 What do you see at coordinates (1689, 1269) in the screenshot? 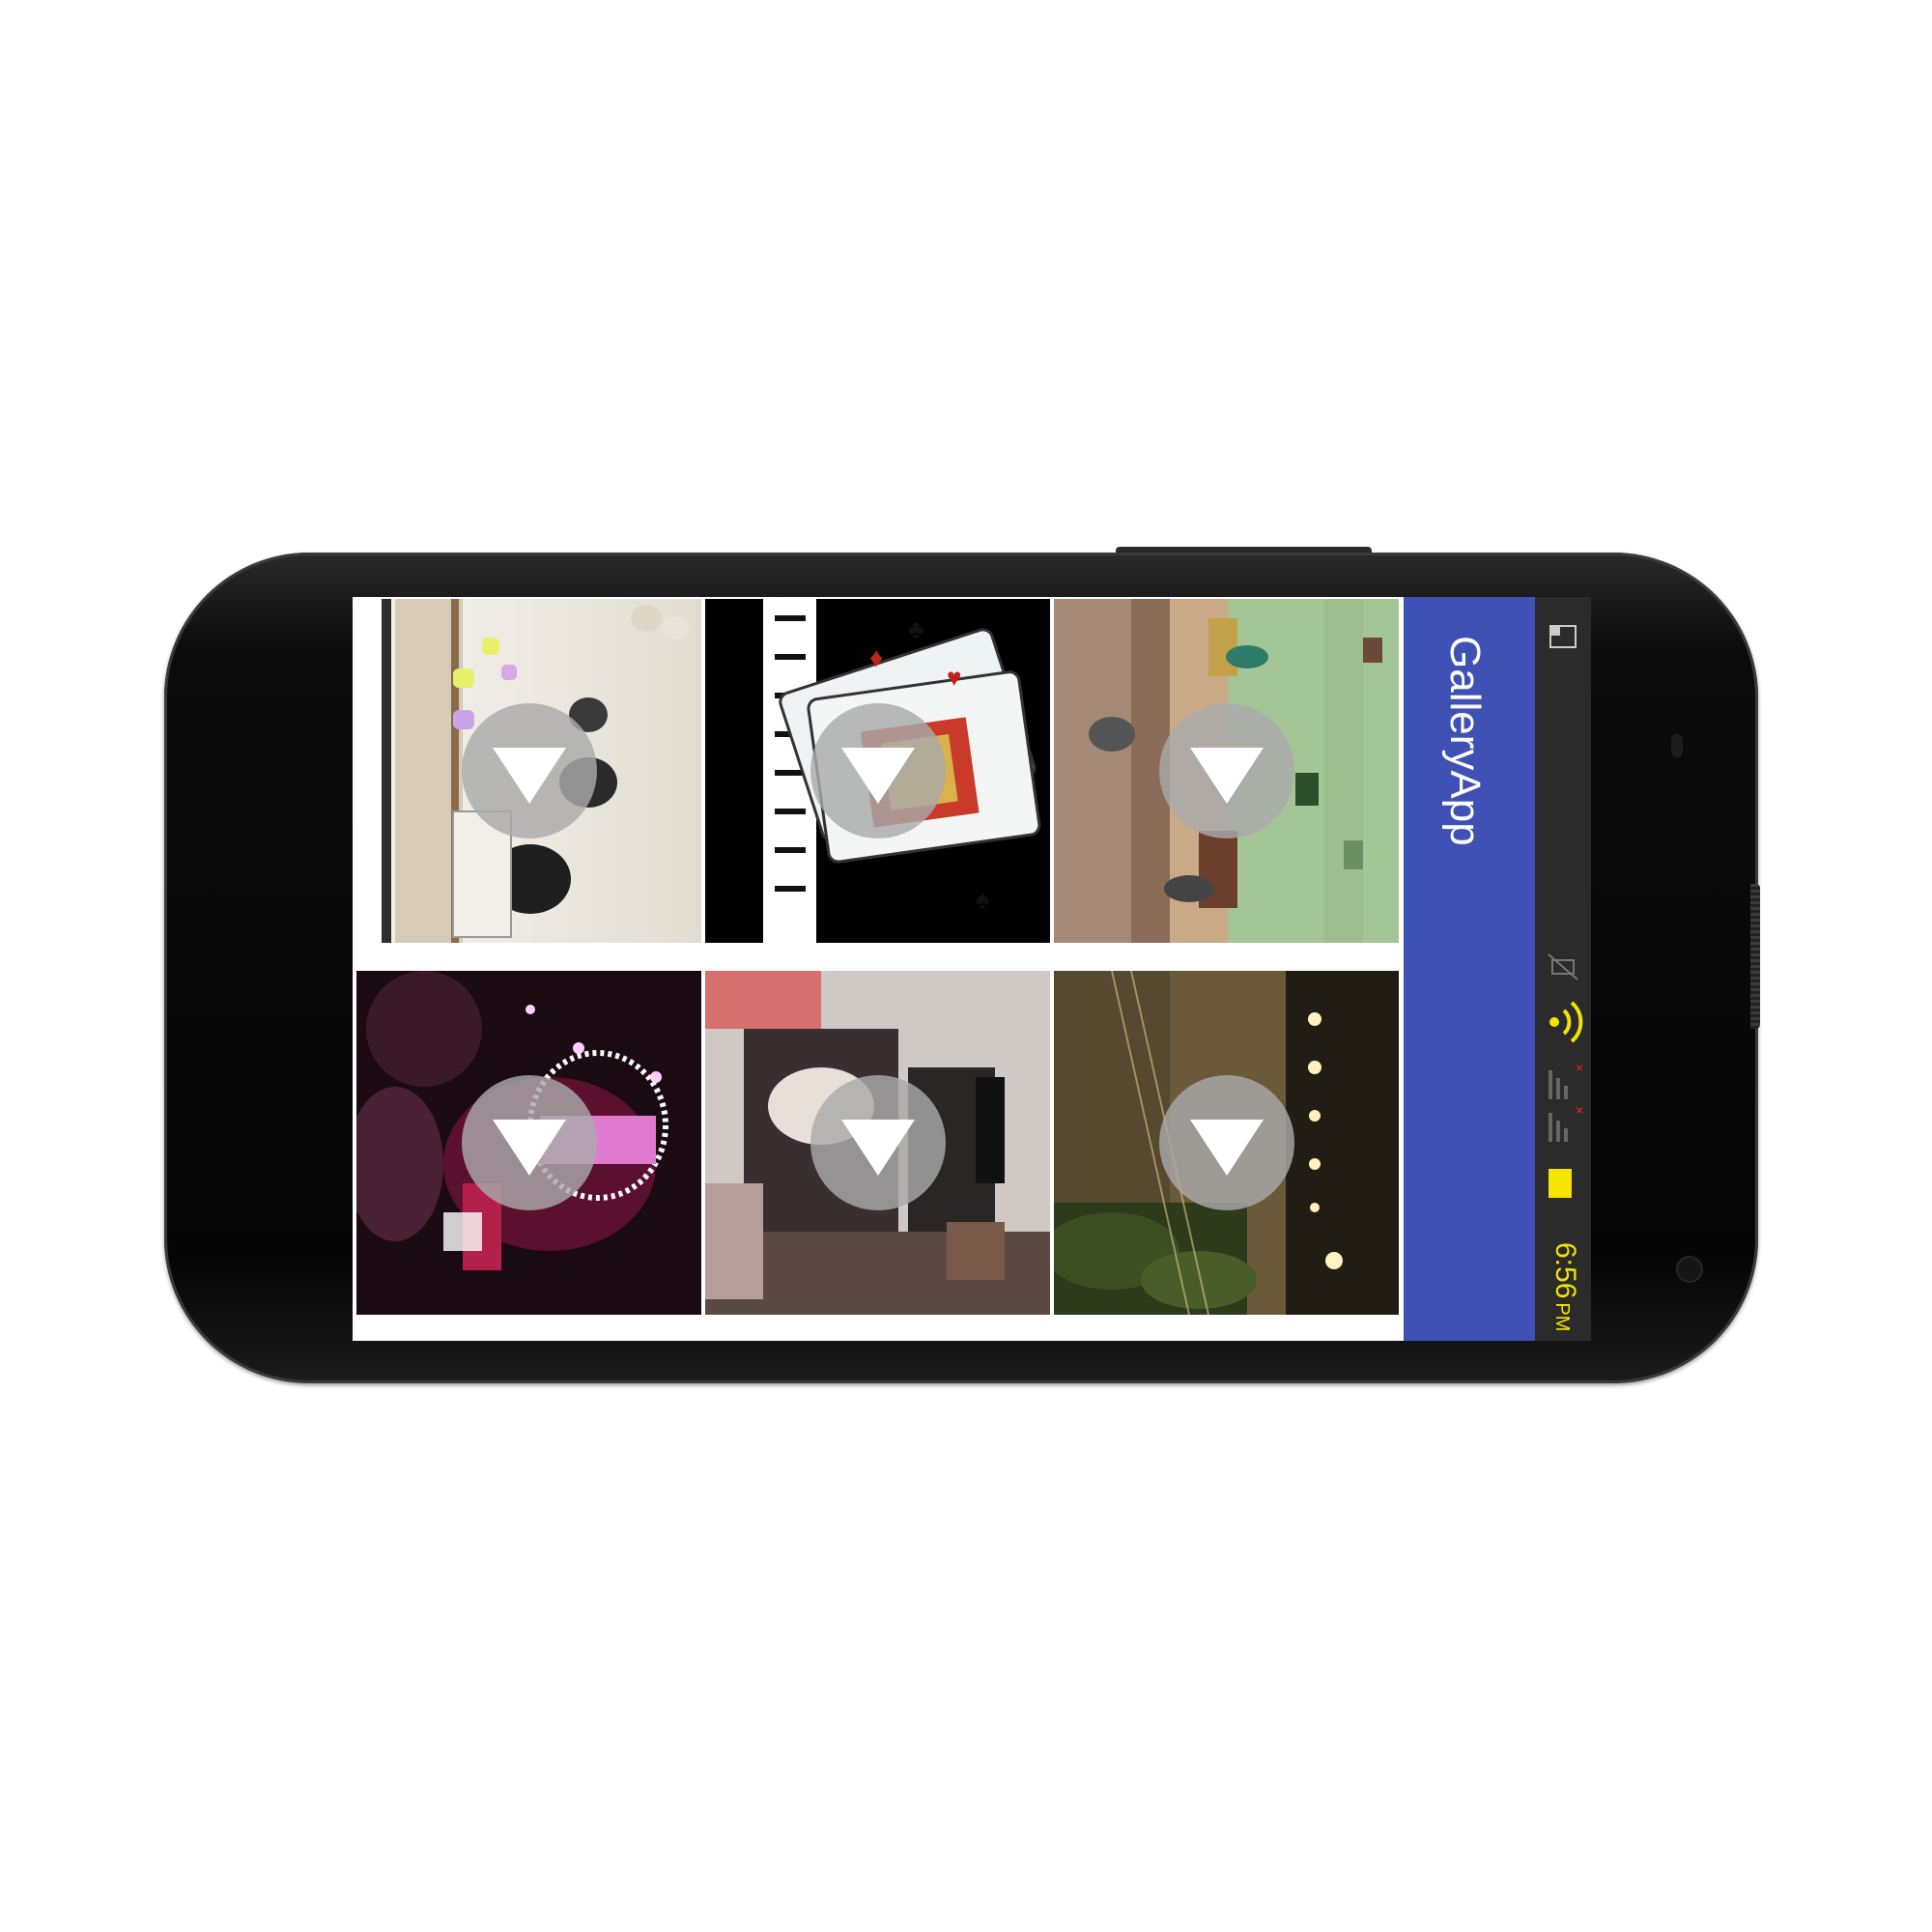
I see `front-camera` at bounding box center [1689, 1269].